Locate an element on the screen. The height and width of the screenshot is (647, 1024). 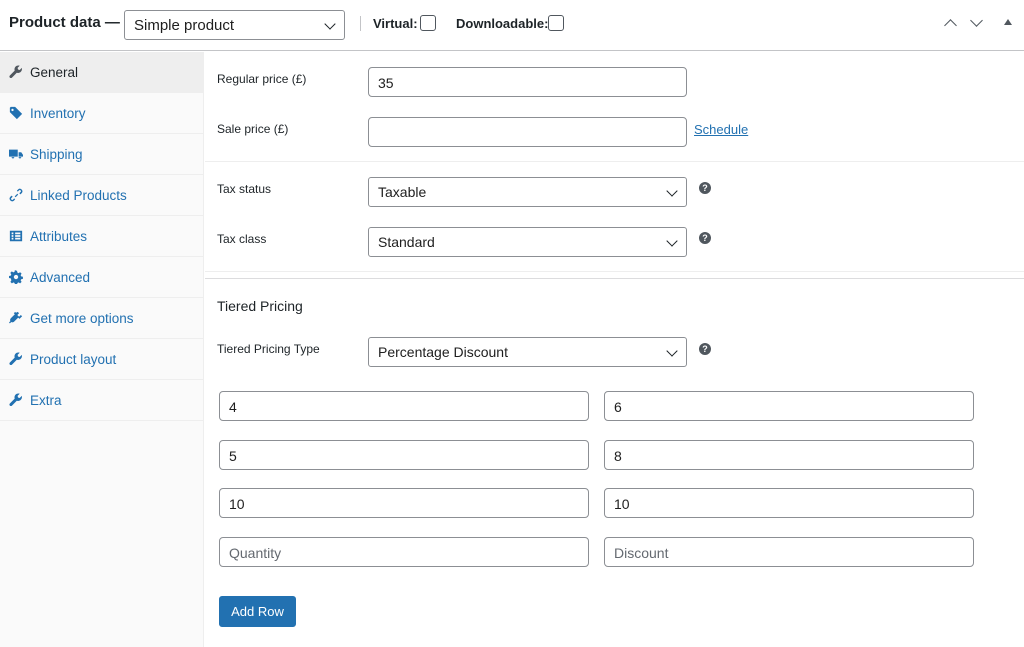
product-data-title: Product data — is located at coordinates (64, 22).